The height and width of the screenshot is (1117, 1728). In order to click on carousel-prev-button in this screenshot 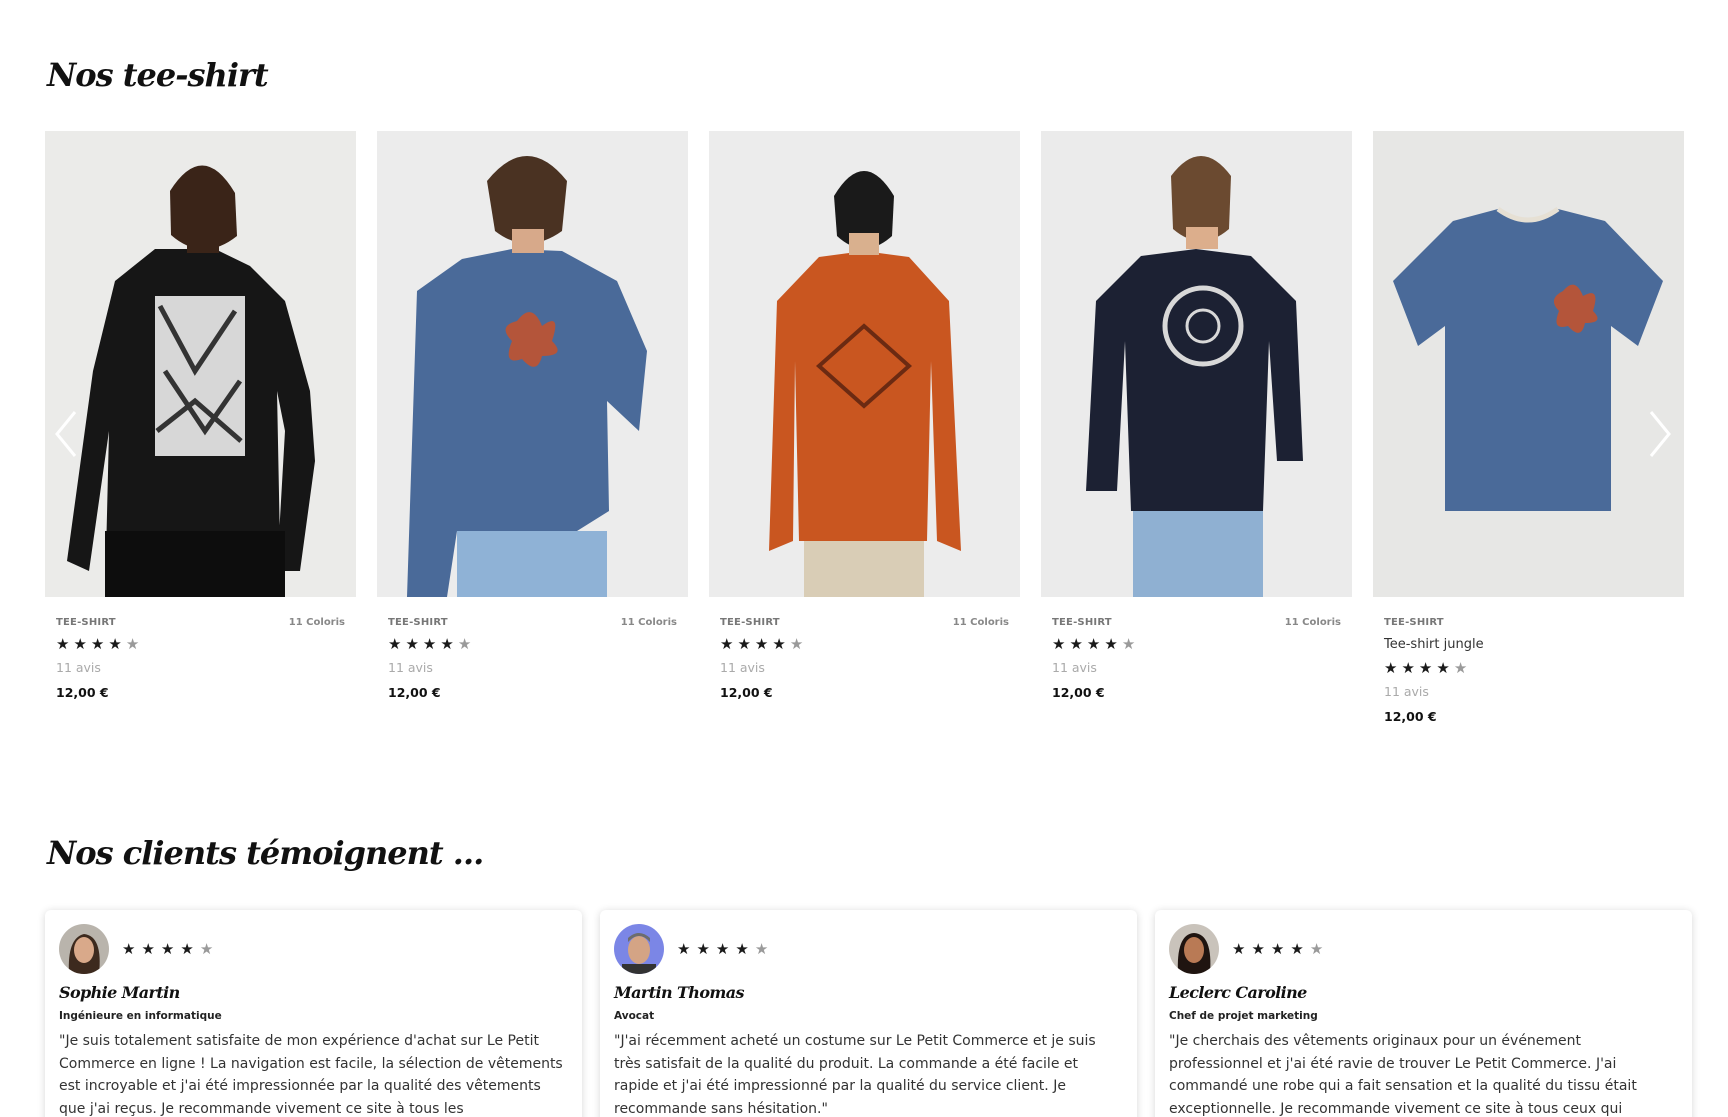, I will do `click(66, 434)`.